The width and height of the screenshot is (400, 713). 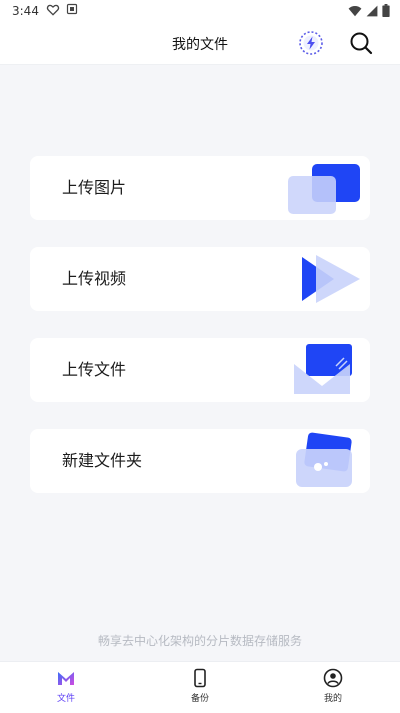 What do you see at coordinates (333, 690) in the screenshot?
I see `tab-profile: 我的` at bounding box center [333, 690].